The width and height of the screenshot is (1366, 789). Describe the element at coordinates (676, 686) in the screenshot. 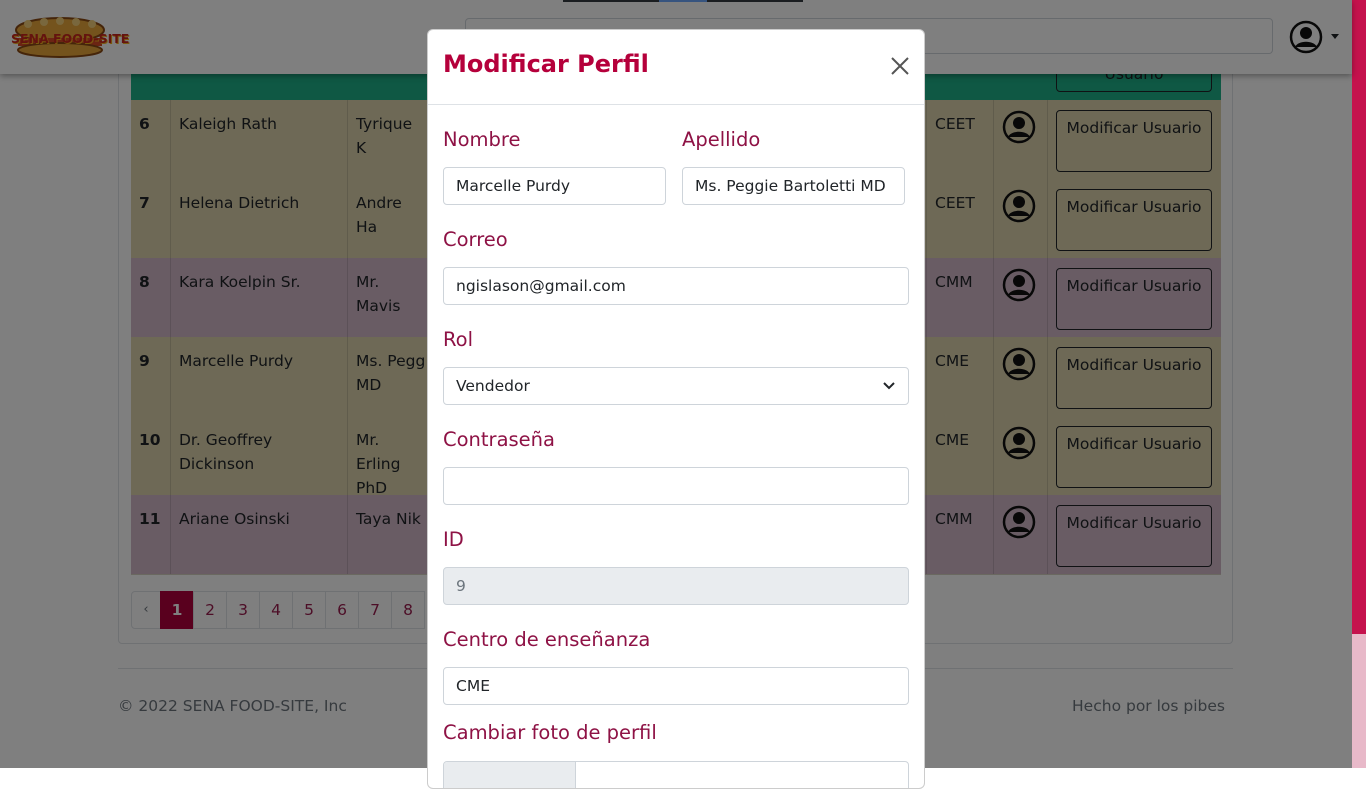

I see `centro-field` at that location.